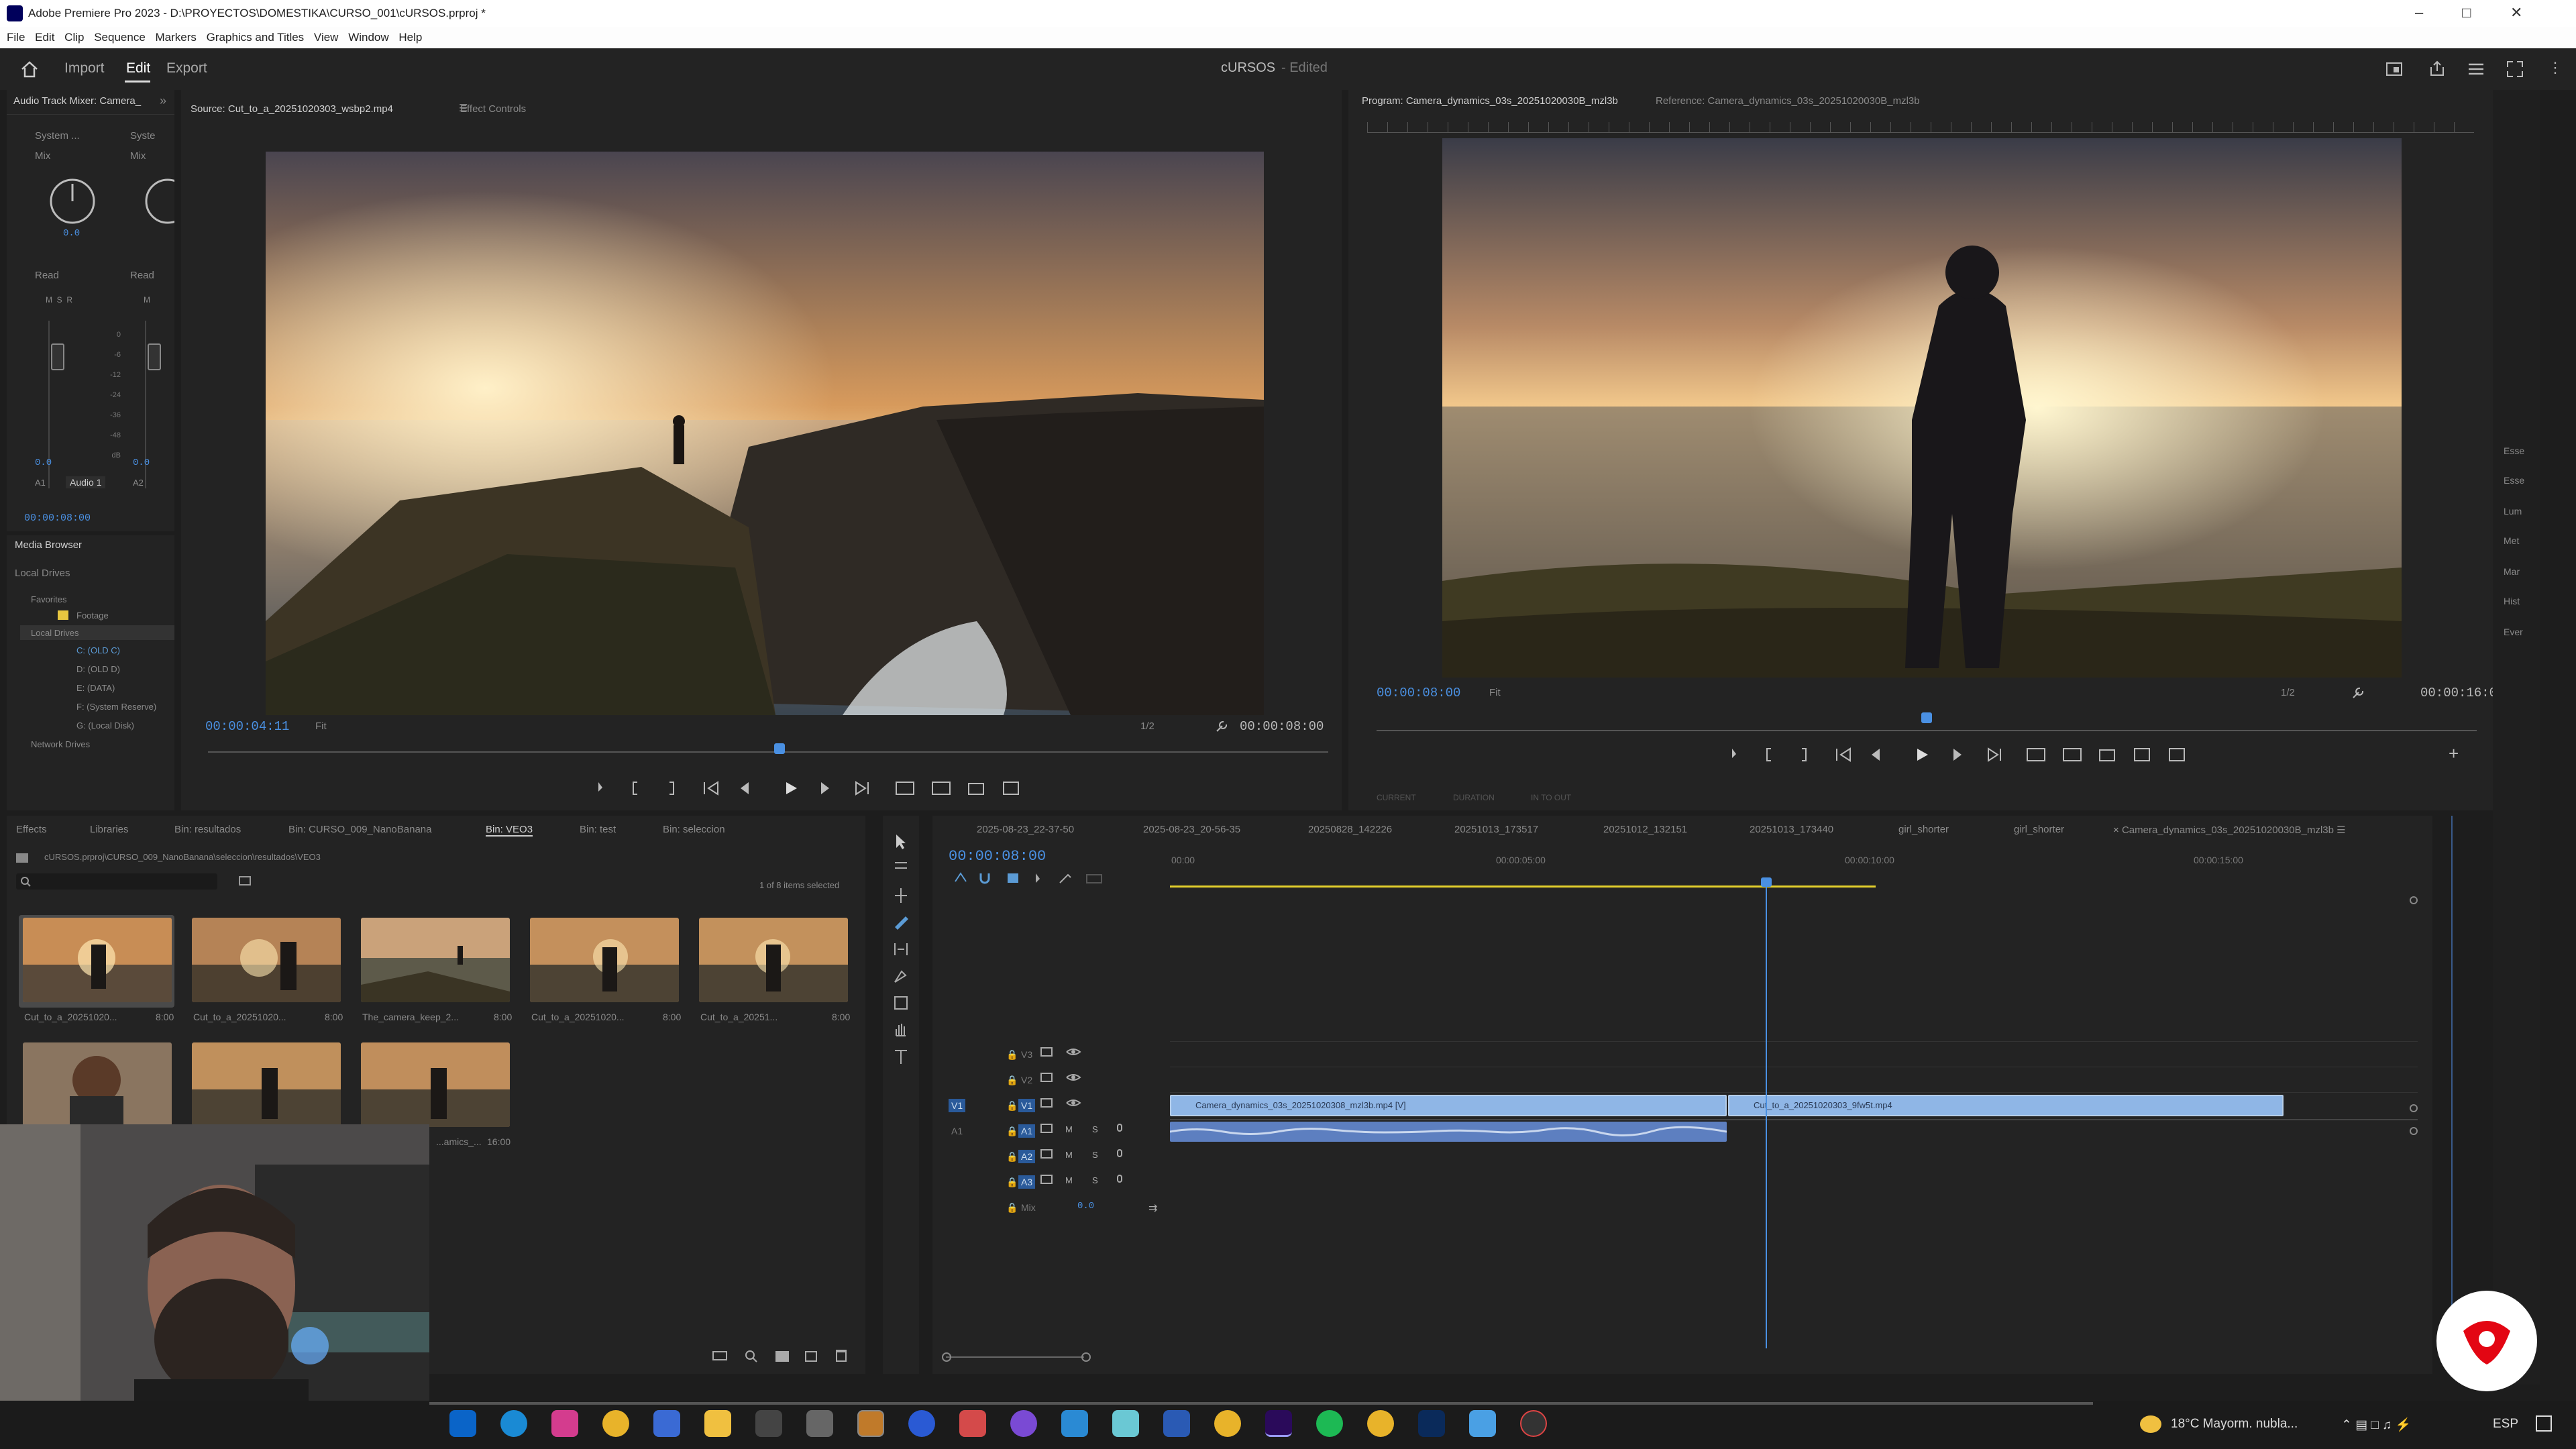 This screenshot has height=1449, width=2576. What do you see at coordinates (719, 1355) in the screenshot?
I see `list-view-icon` at bounding box center [719, 1355].